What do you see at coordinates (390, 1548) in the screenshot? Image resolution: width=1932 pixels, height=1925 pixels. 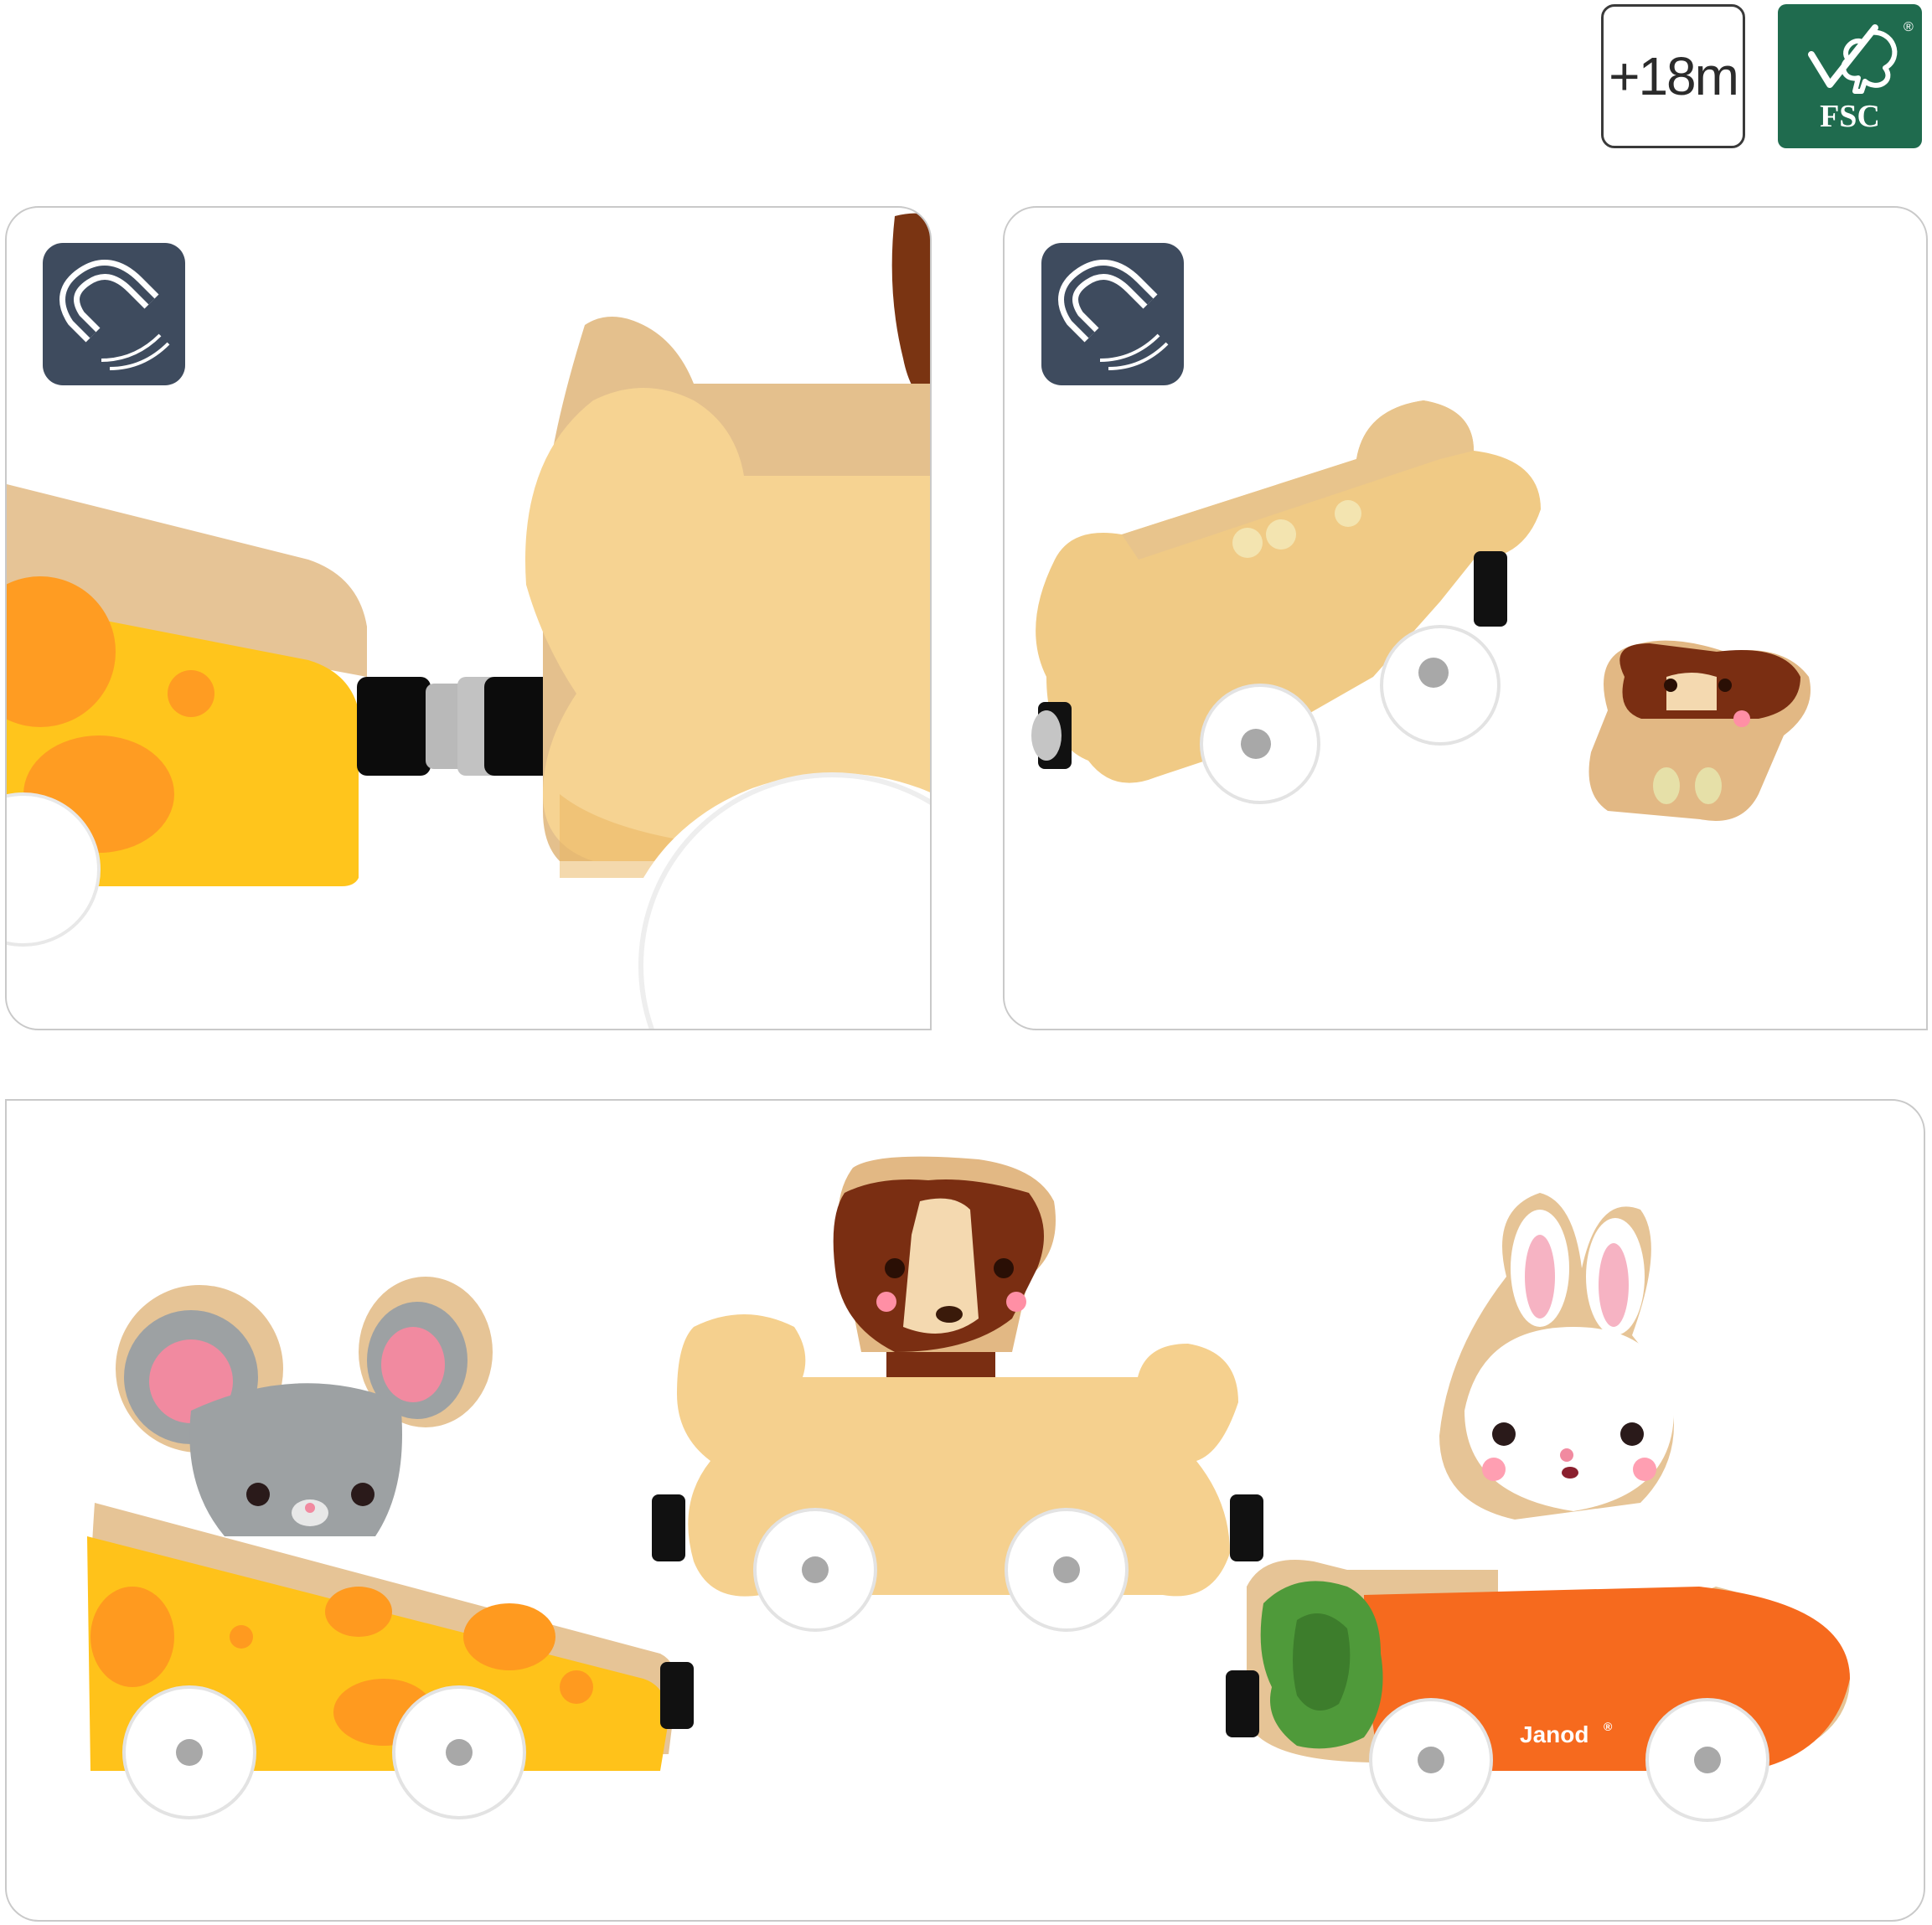 I see `mouse-cheese-car` at bounding box center [390, 1548].